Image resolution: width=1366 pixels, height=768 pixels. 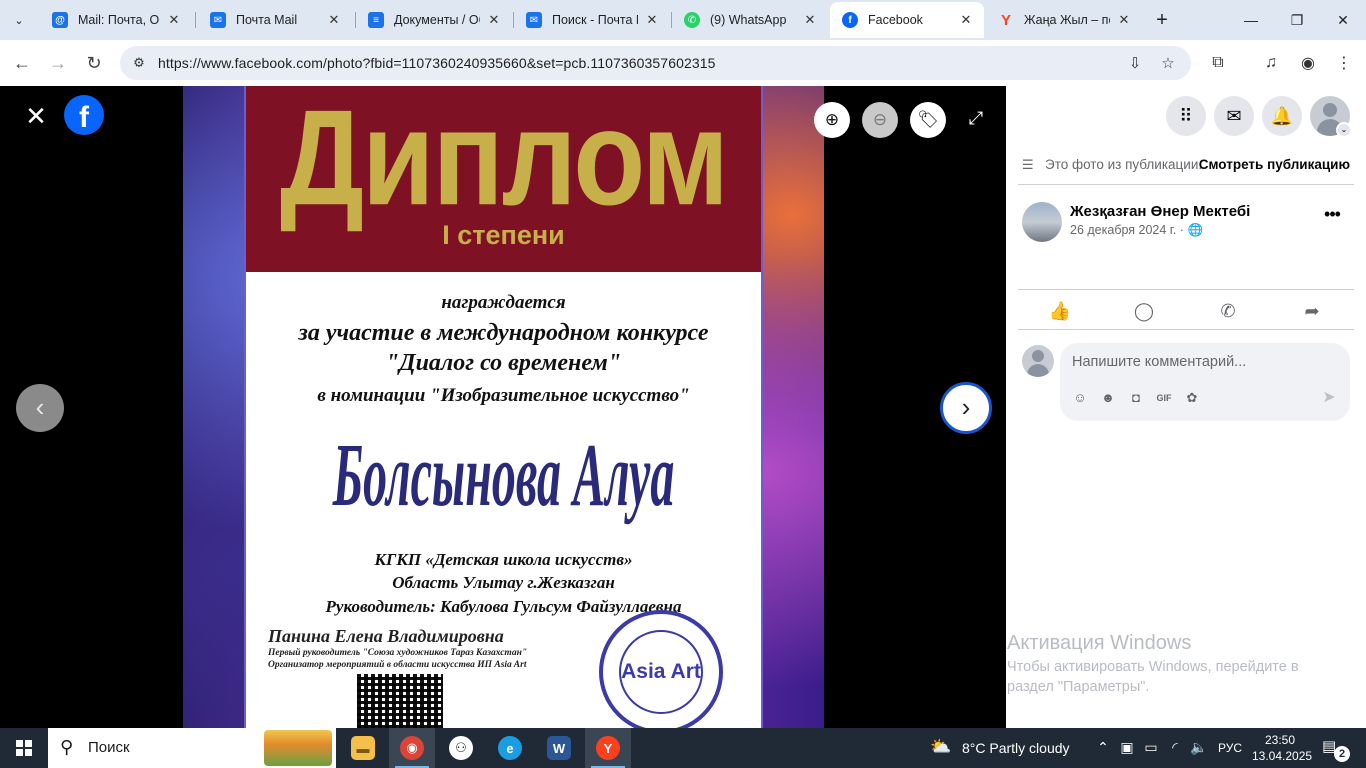 What do you see at coordinates (1175, 748) in the screenshot?
I see `network-wifi-icon: ◜` at bounding box center [1175, 748].